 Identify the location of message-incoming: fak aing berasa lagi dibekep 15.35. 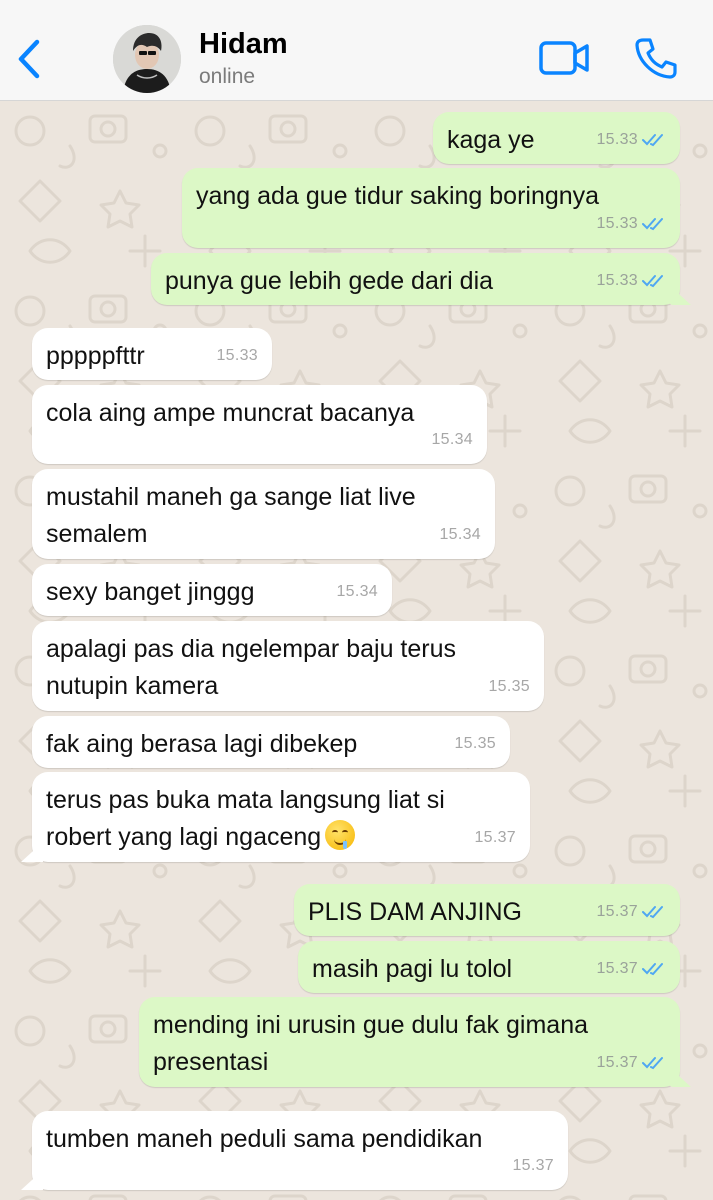
(271, 742).